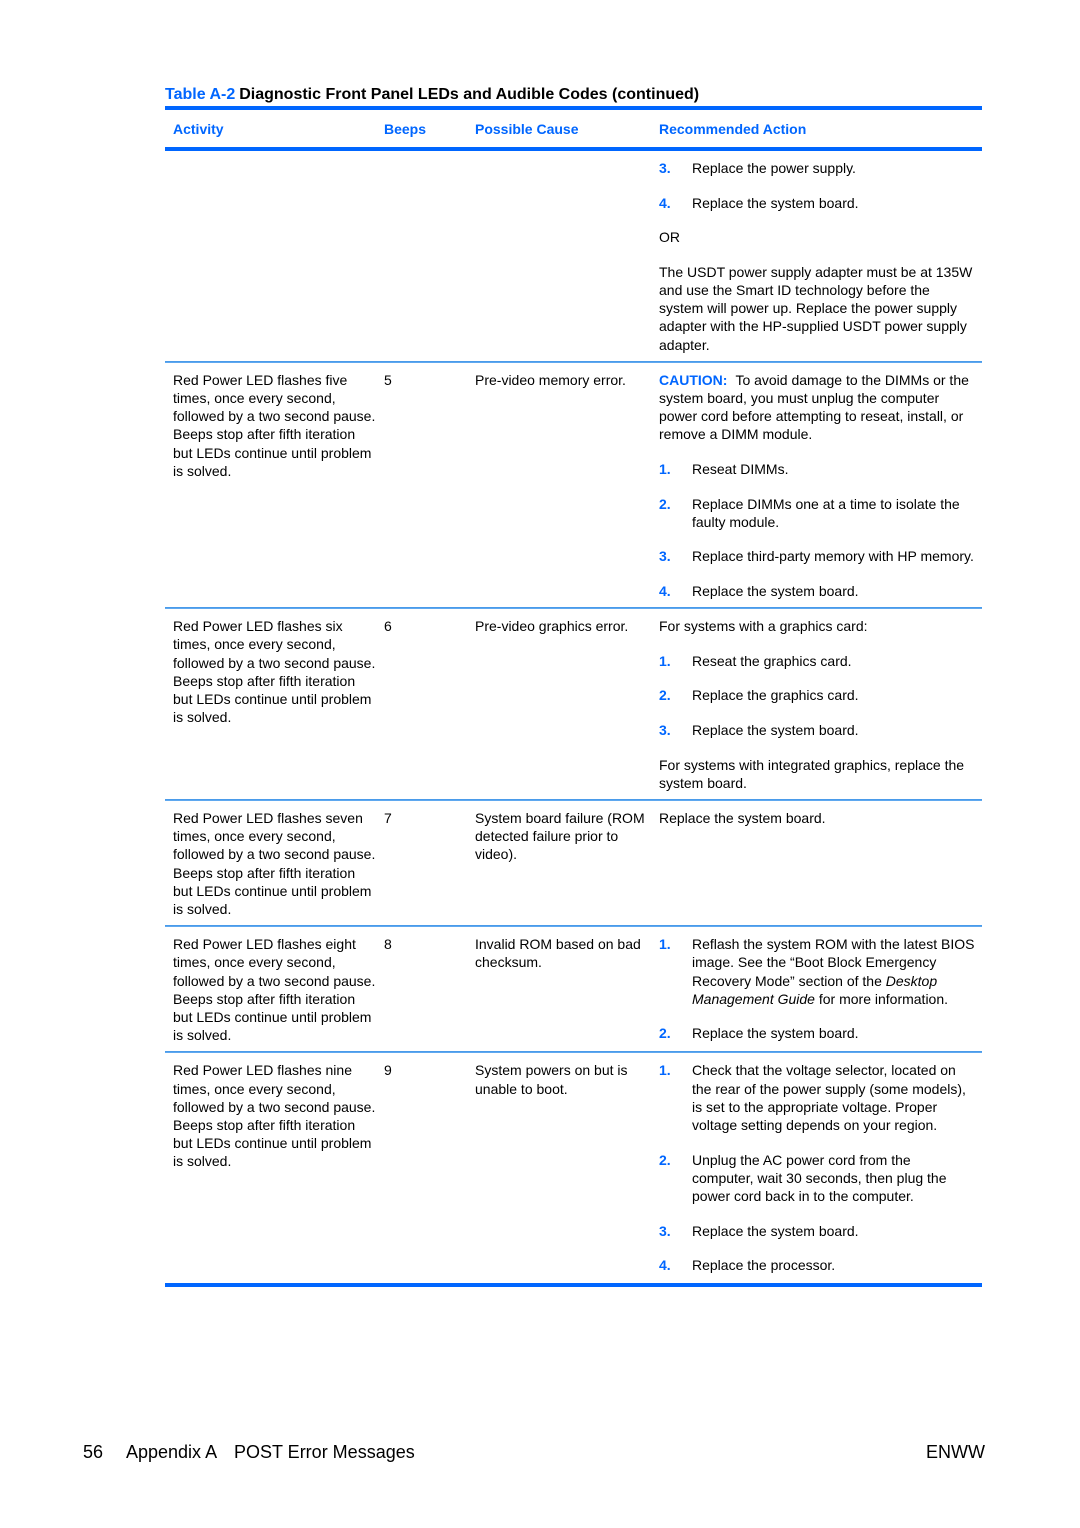 This screenshot has height=1528, width=1080. What do you see at coordinates (200, 94) in the screenshot?
I see `table-label: Table A-2` at bounding box center [200, 94].